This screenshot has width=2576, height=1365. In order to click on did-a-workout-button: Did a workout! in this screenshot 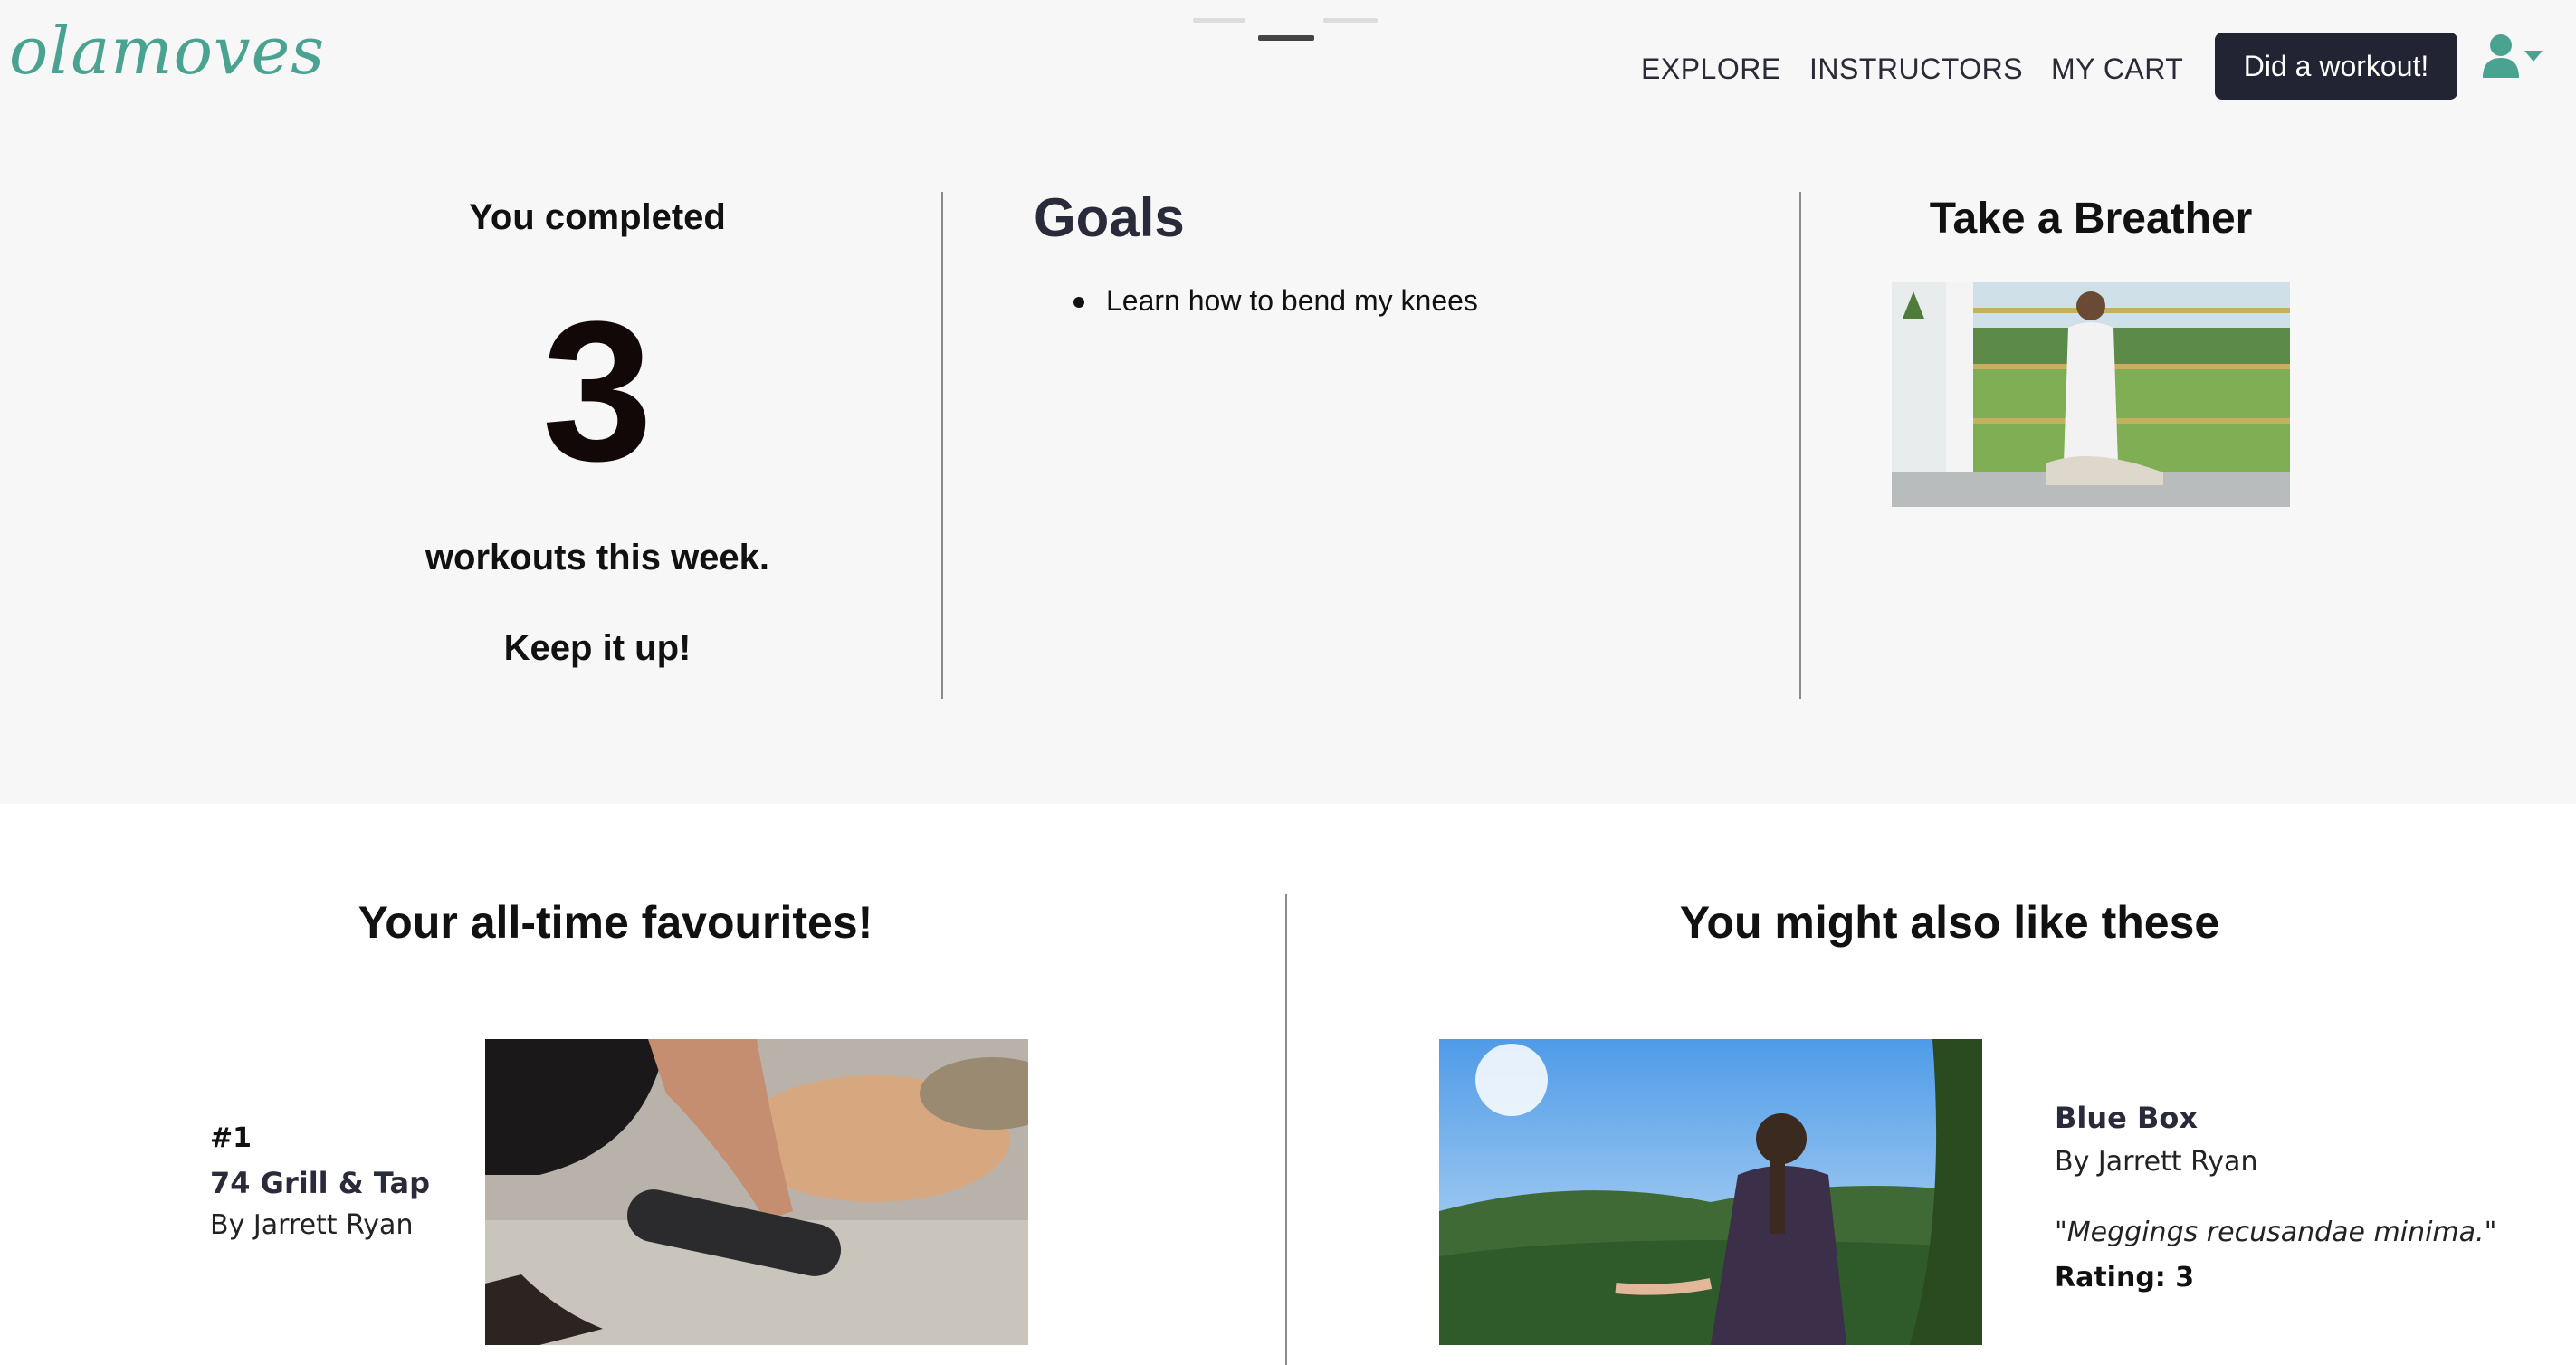, I will do `click(2336, 66)`.